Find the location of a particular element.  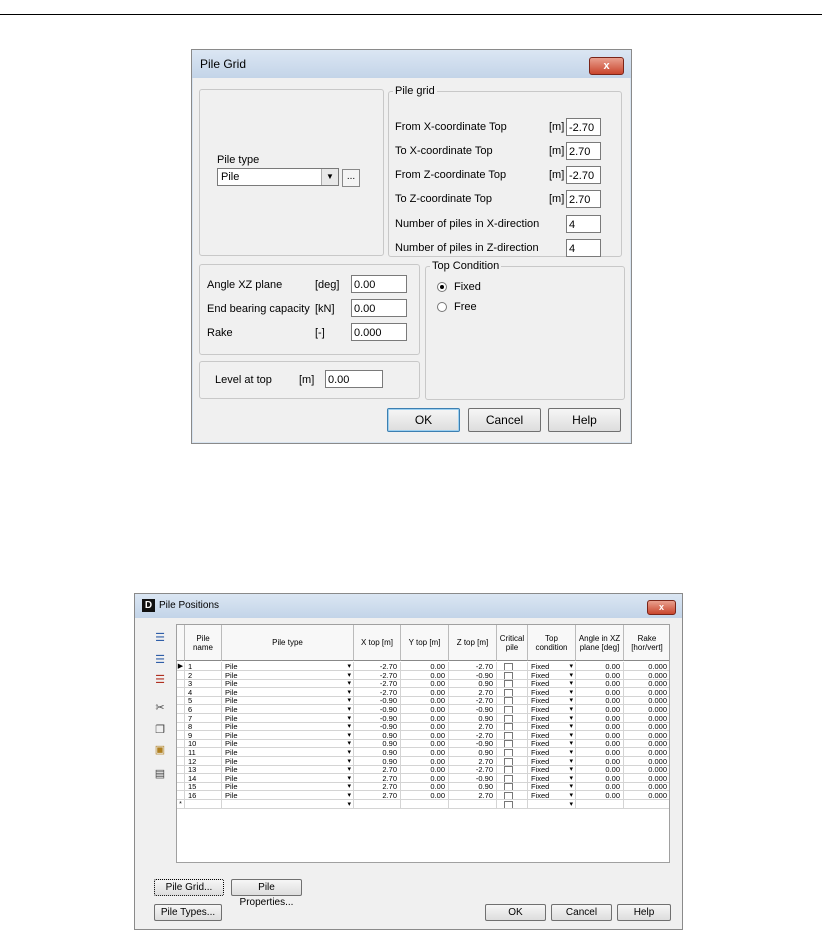

level-at-top-input: 0.00 is located at coordinates (354, 379).